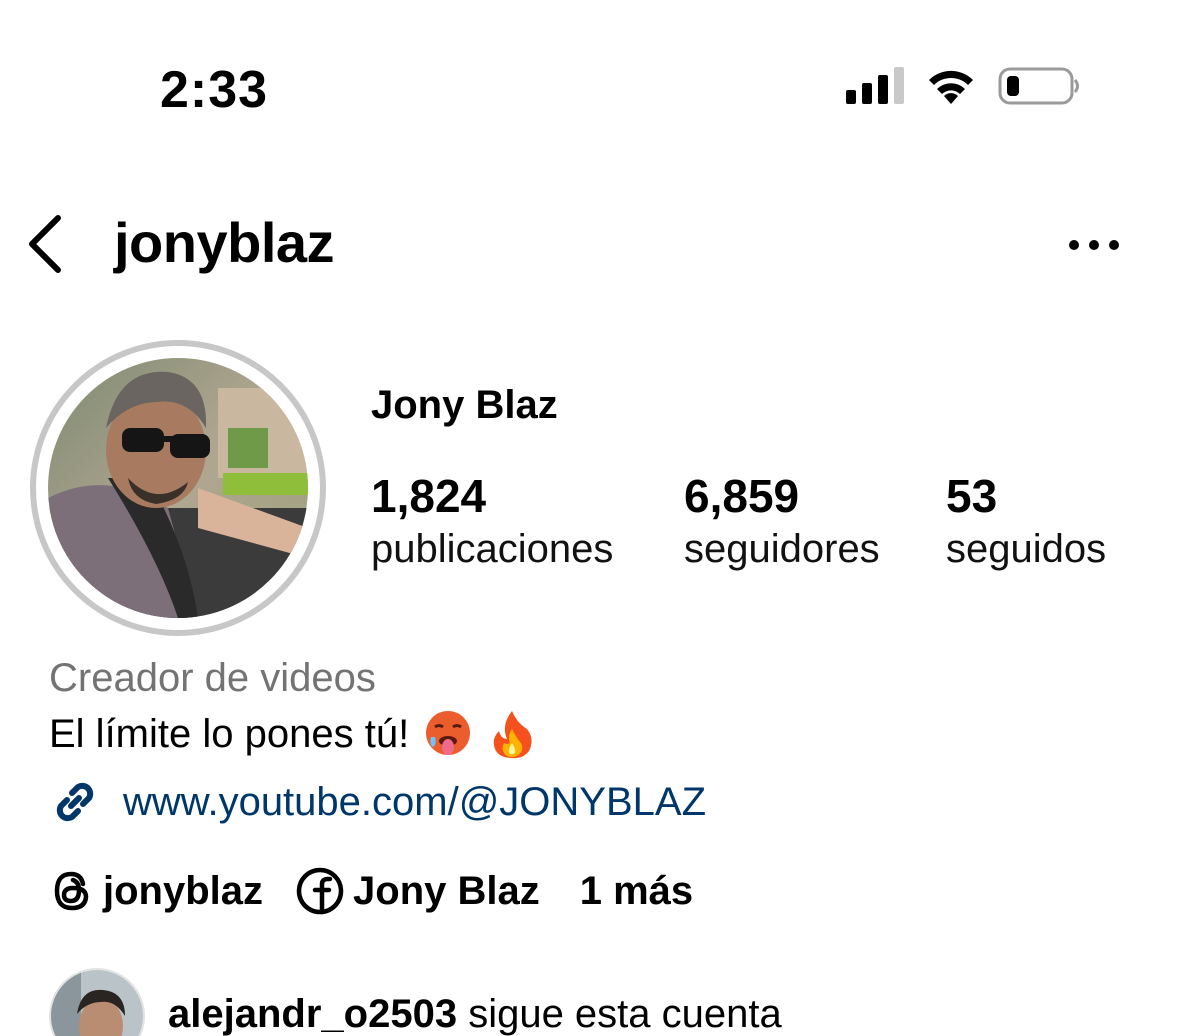 This screenshot has height=1036, width=1179. I want to click on stat-followers: 6,859 seguidores, so click(782, 523).